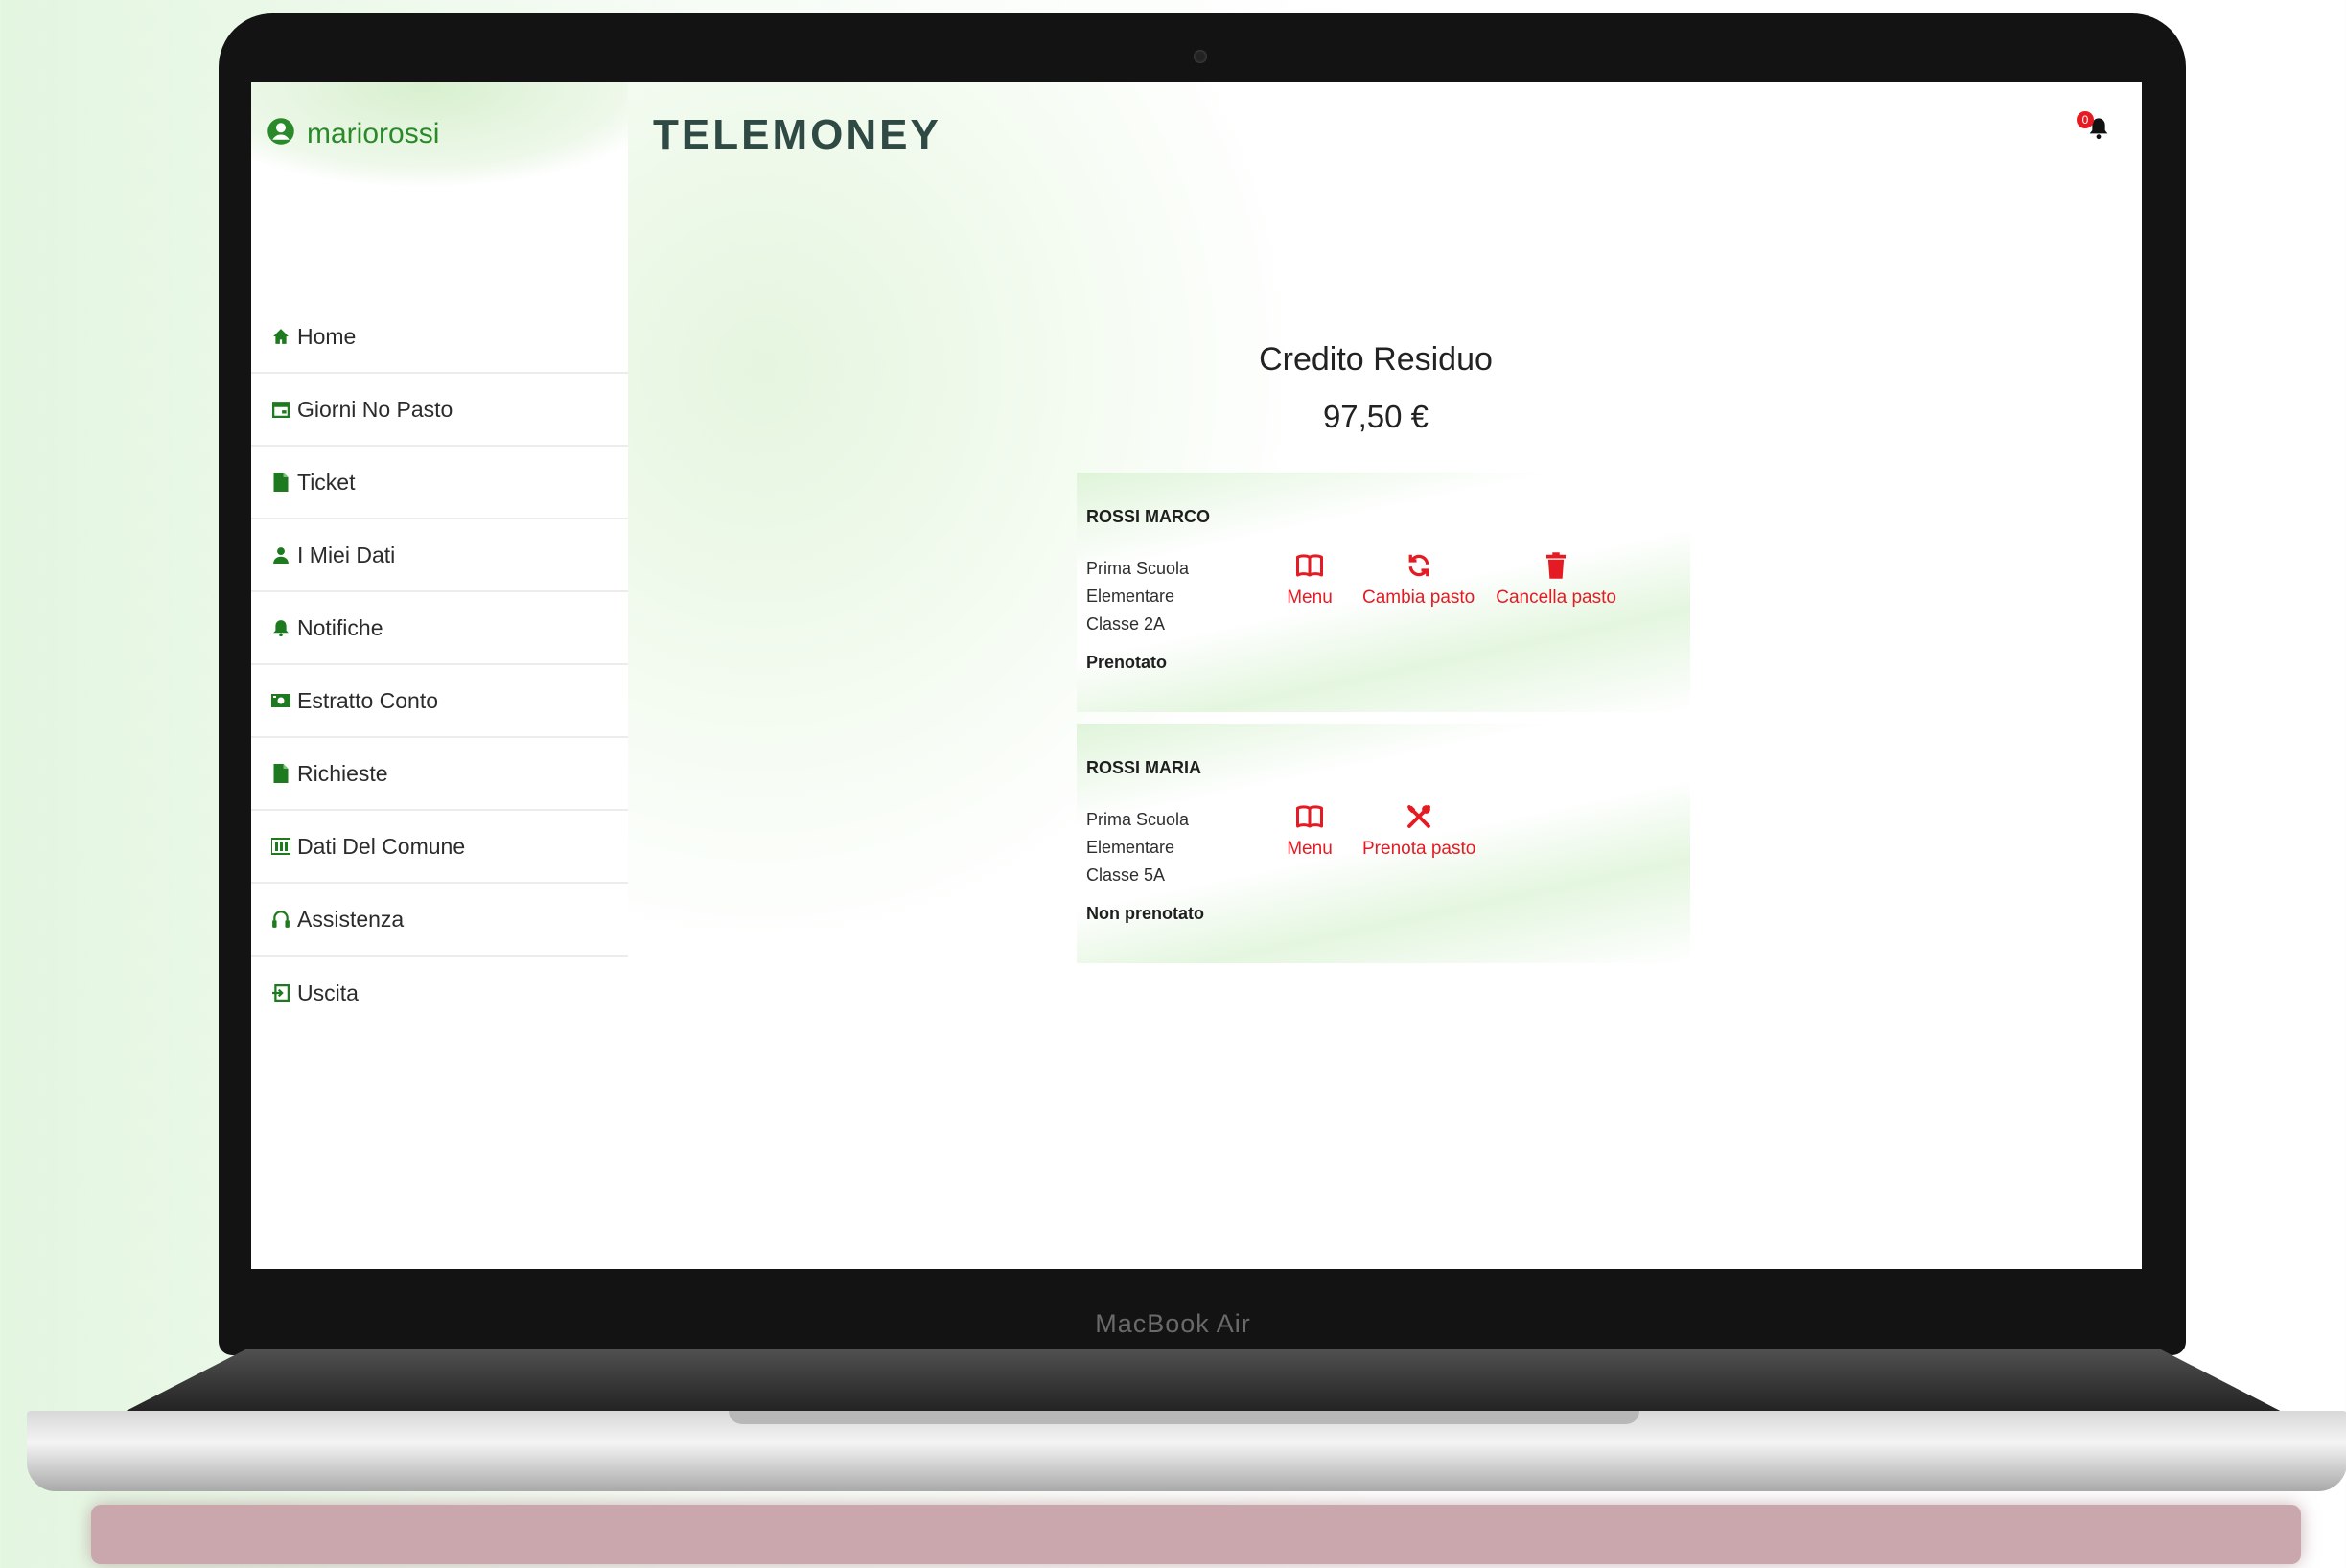 The height and width of the screenshot is (1568, 2346). I want to click on card-actions: Menu Cambia pasto Cancella pasto, so click(1447, 580).